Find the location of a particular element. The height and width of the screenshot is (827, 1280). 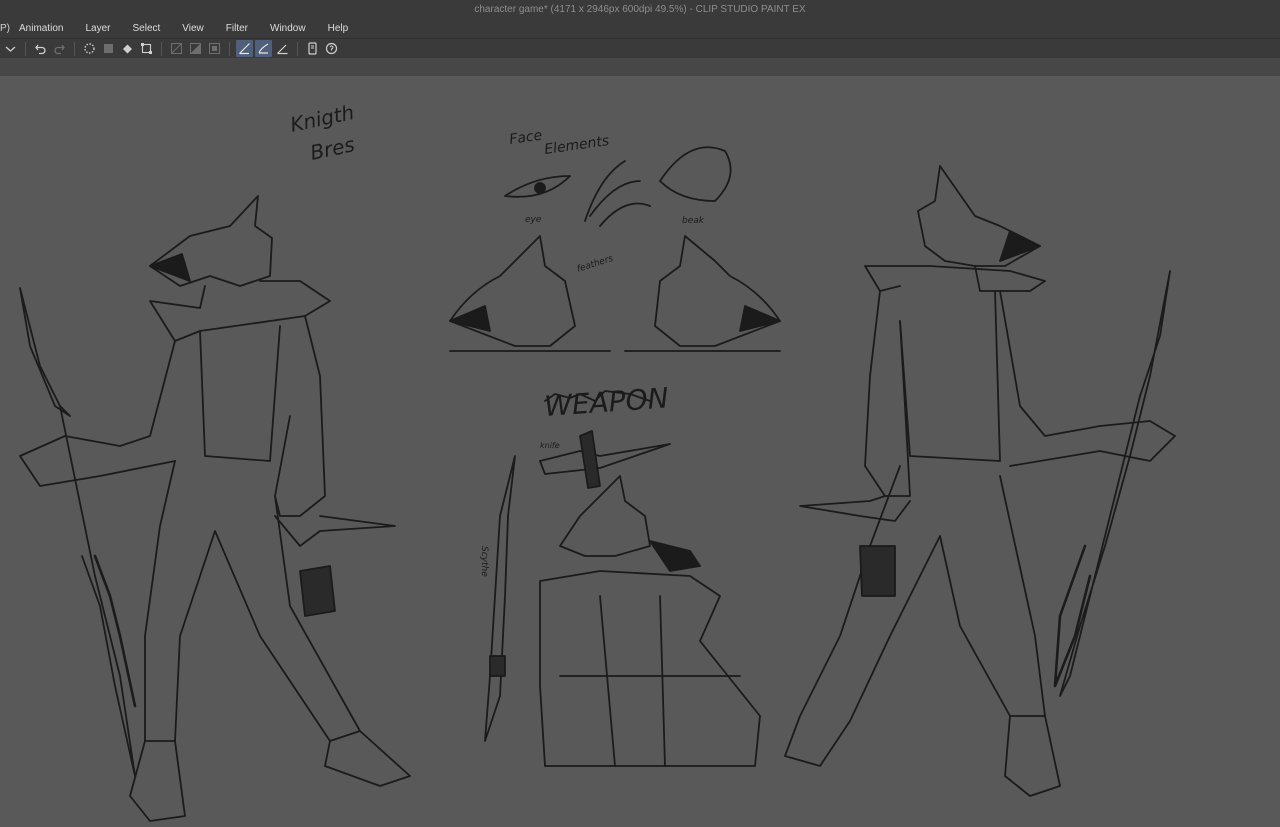

weapon-heading: WEAPON is located at coordinates (606, 402).